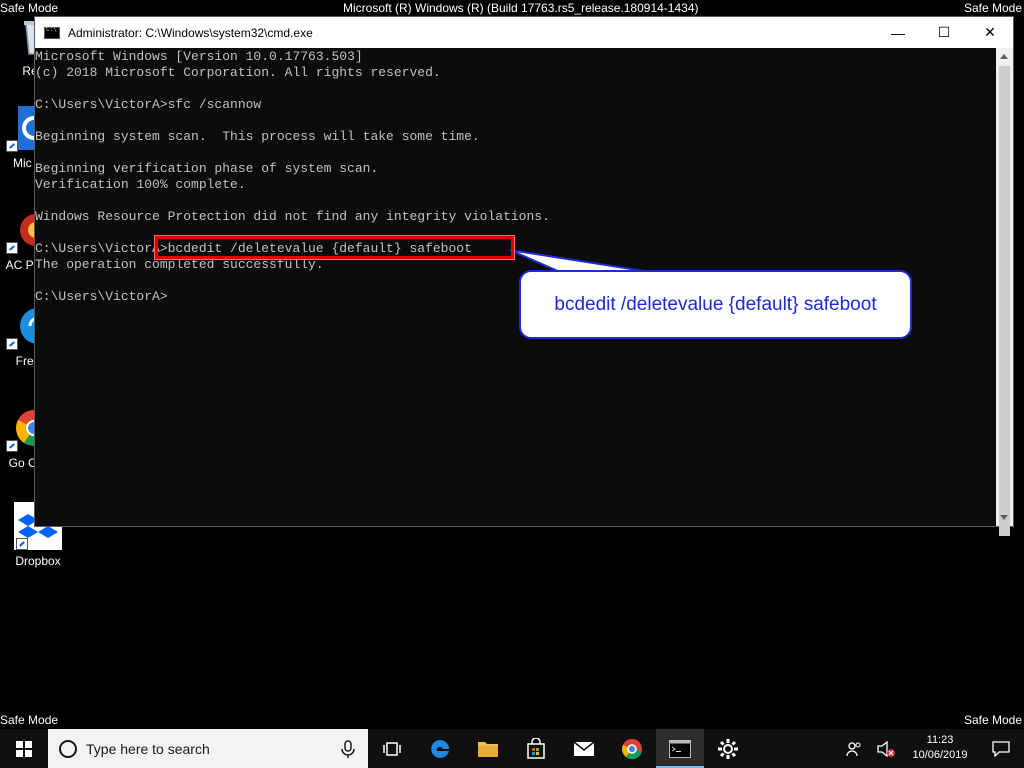 This screenshot has width=1024, height=768. I want to click on chrome-icon, so click(632, 748).